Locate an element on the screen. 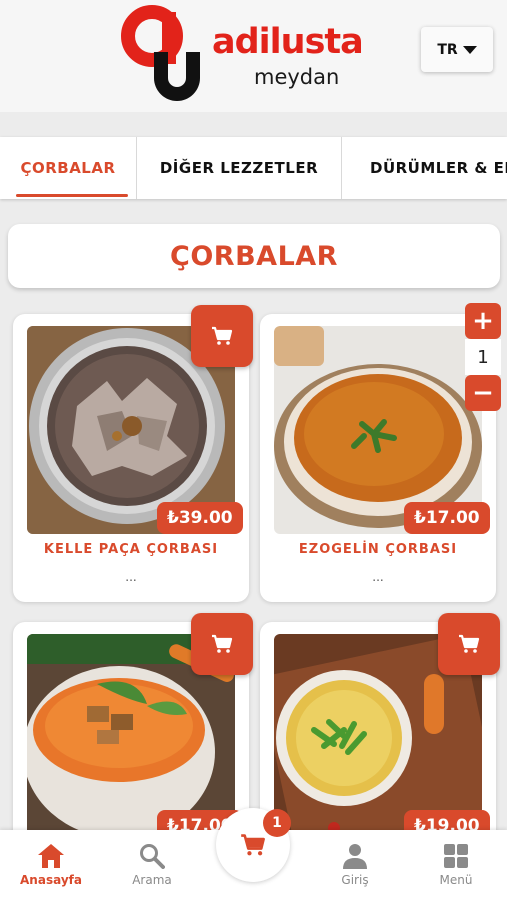  nav-menu: Menü is located at coordinates (456, 865).